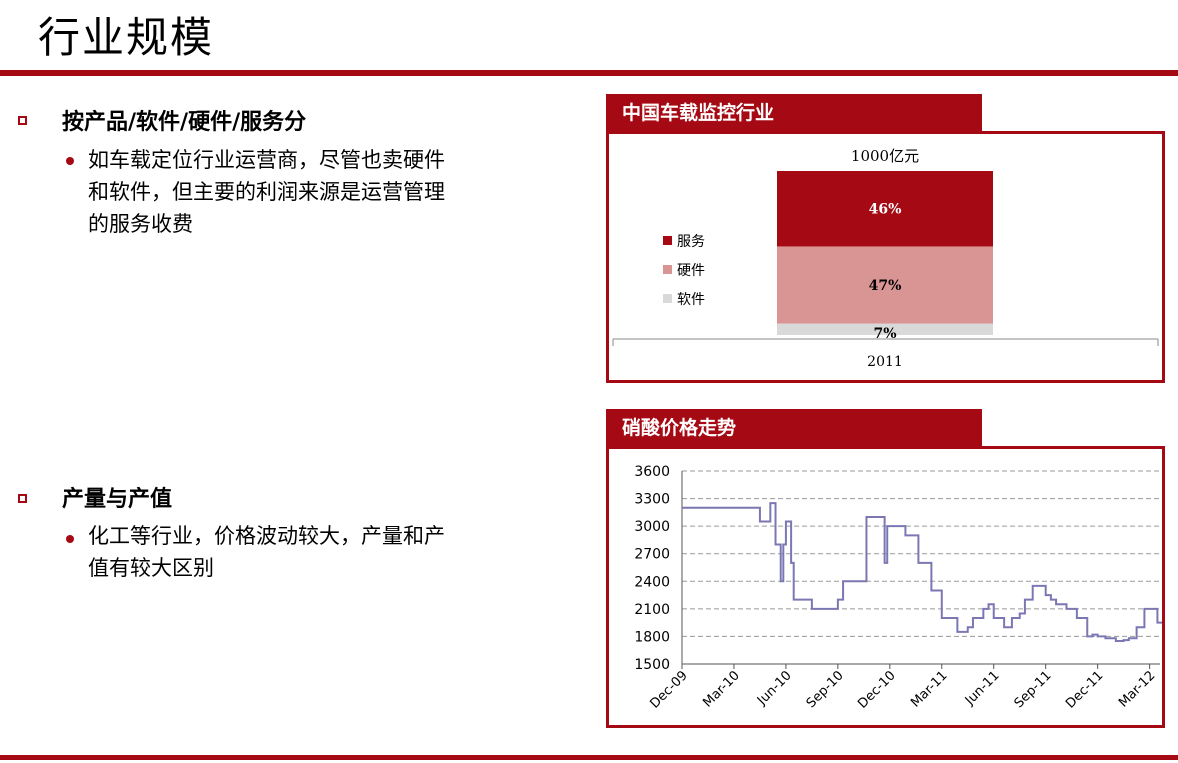  I want to click on x-tick-label: Mar-12, so click(1137, 689).